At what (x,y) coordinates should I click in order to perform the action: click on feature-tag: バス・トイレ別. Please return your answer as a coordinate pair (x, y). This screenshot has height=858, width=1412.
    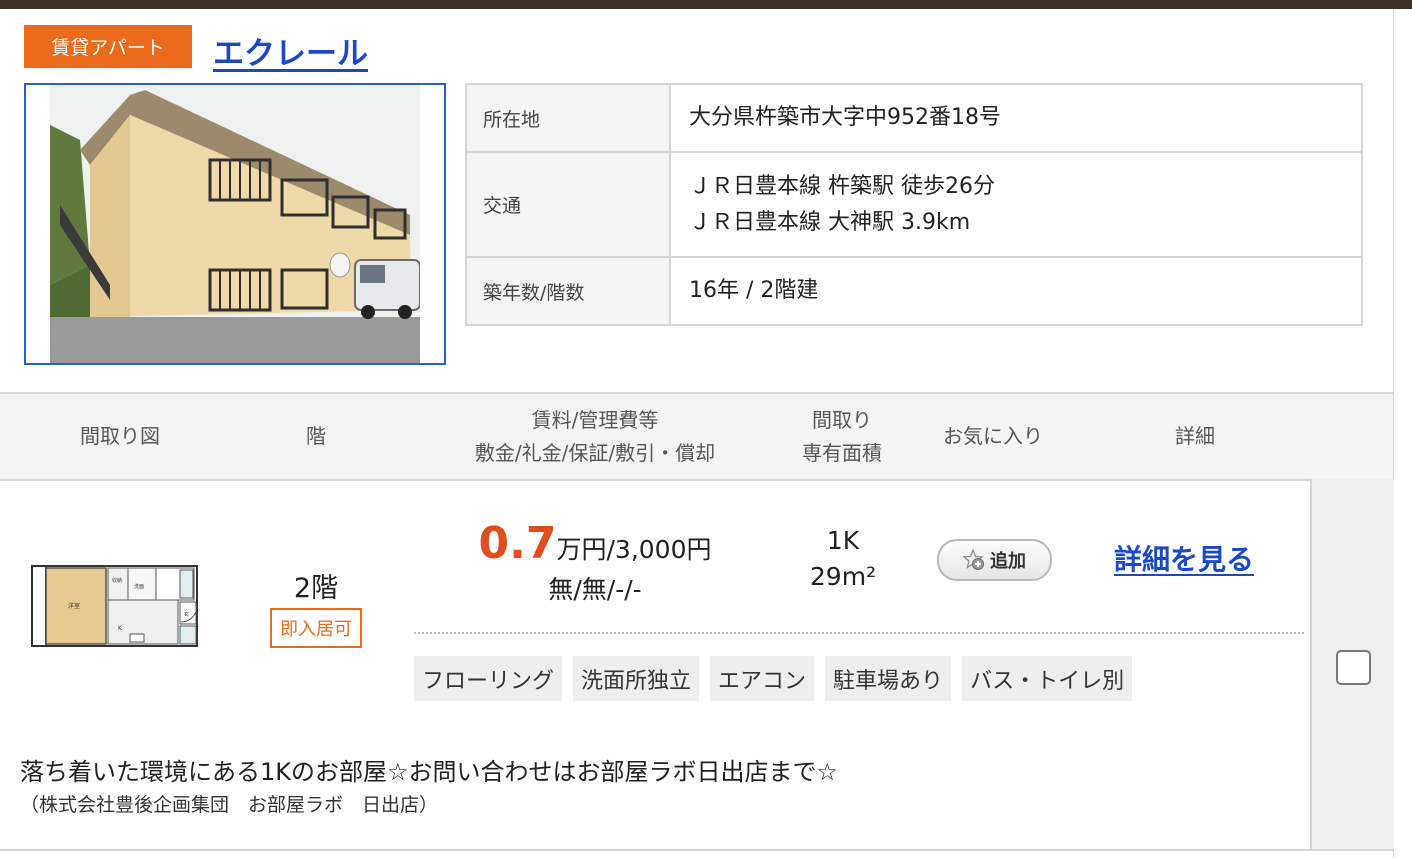
    Looking at the image, I should click on (1047, 678).